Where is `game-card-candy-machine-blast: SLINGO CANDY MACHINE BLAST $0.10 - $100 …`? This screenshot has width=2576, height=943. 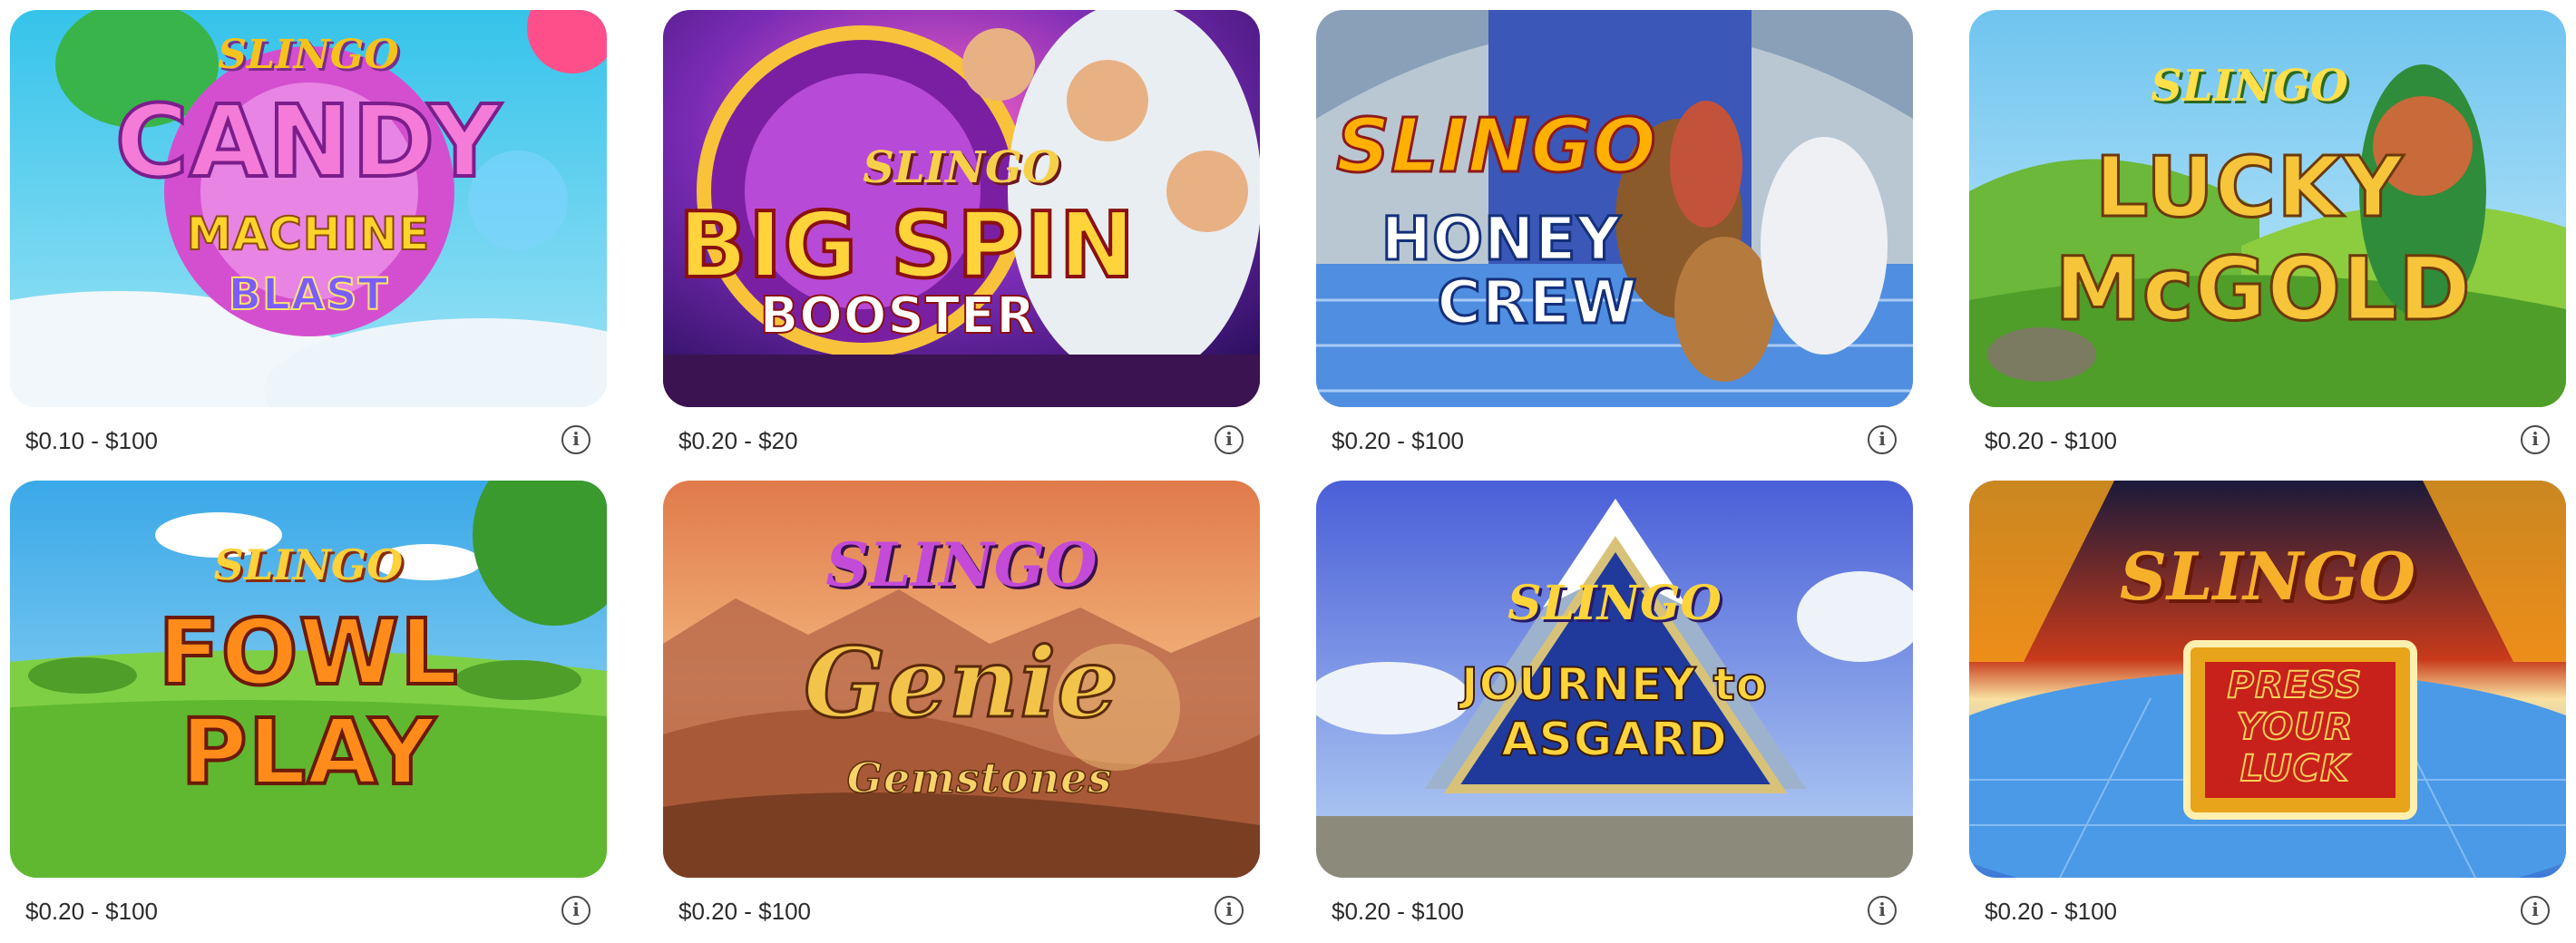
game-card-candy-machine-blast: SLINGO CANDY MACHINE BLAST $0.10 - $100 … is located at coordinates (308, 241).